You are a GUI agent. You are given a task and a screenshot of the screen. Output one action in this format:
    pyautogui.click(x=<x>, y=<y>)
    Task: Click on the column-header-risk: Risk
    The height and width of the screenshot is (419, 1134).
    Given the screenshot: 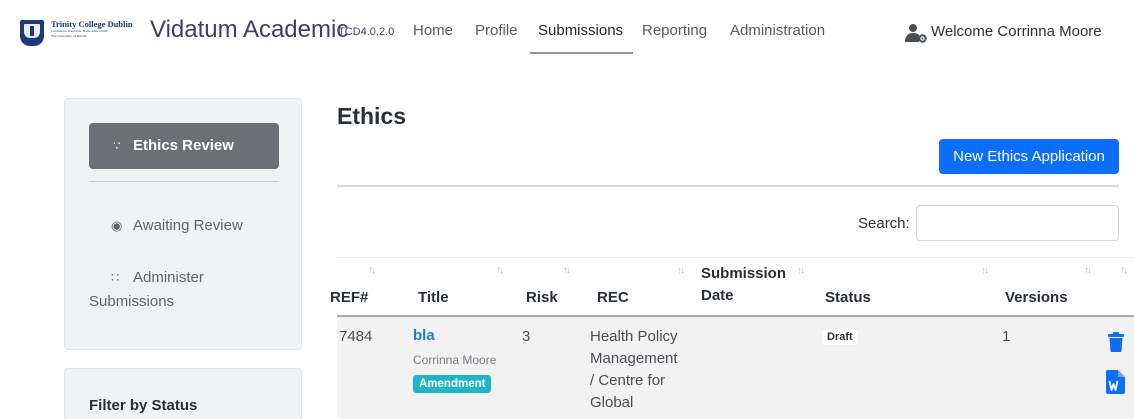 What is the action you would take?
    pyautogui.click(x=542, y=297)
    